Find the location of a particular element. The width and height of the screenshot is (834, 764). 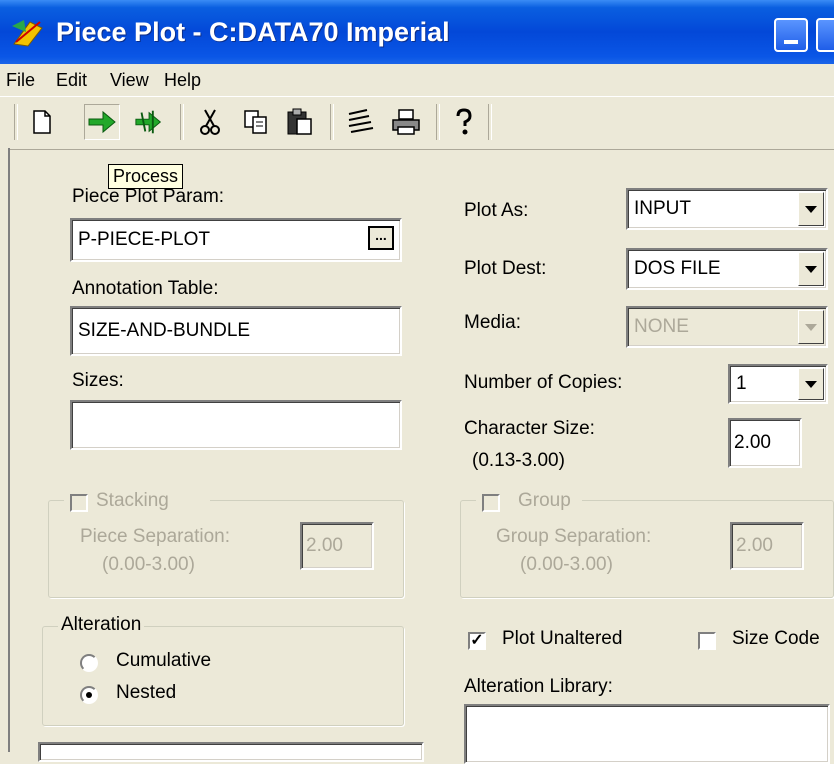

nested-radio is located at coordinates (89, 695).